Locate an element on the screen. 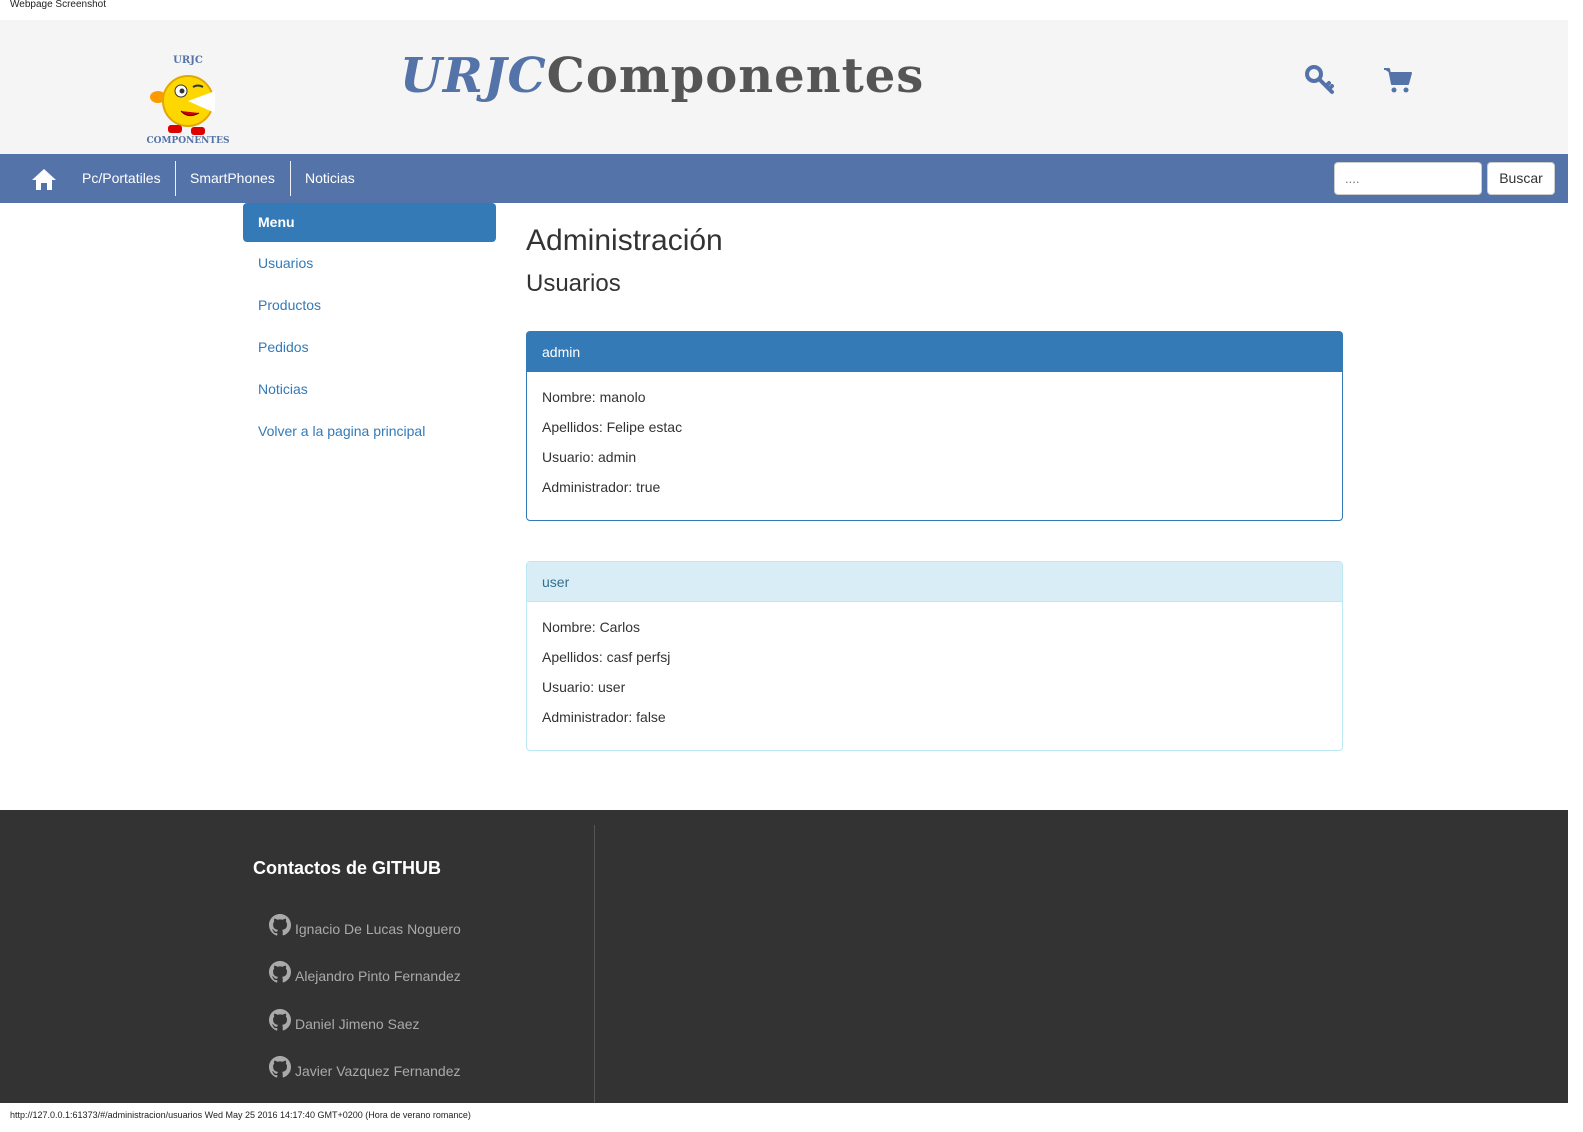  page-title: Administración is located at coordinates (624, 240).